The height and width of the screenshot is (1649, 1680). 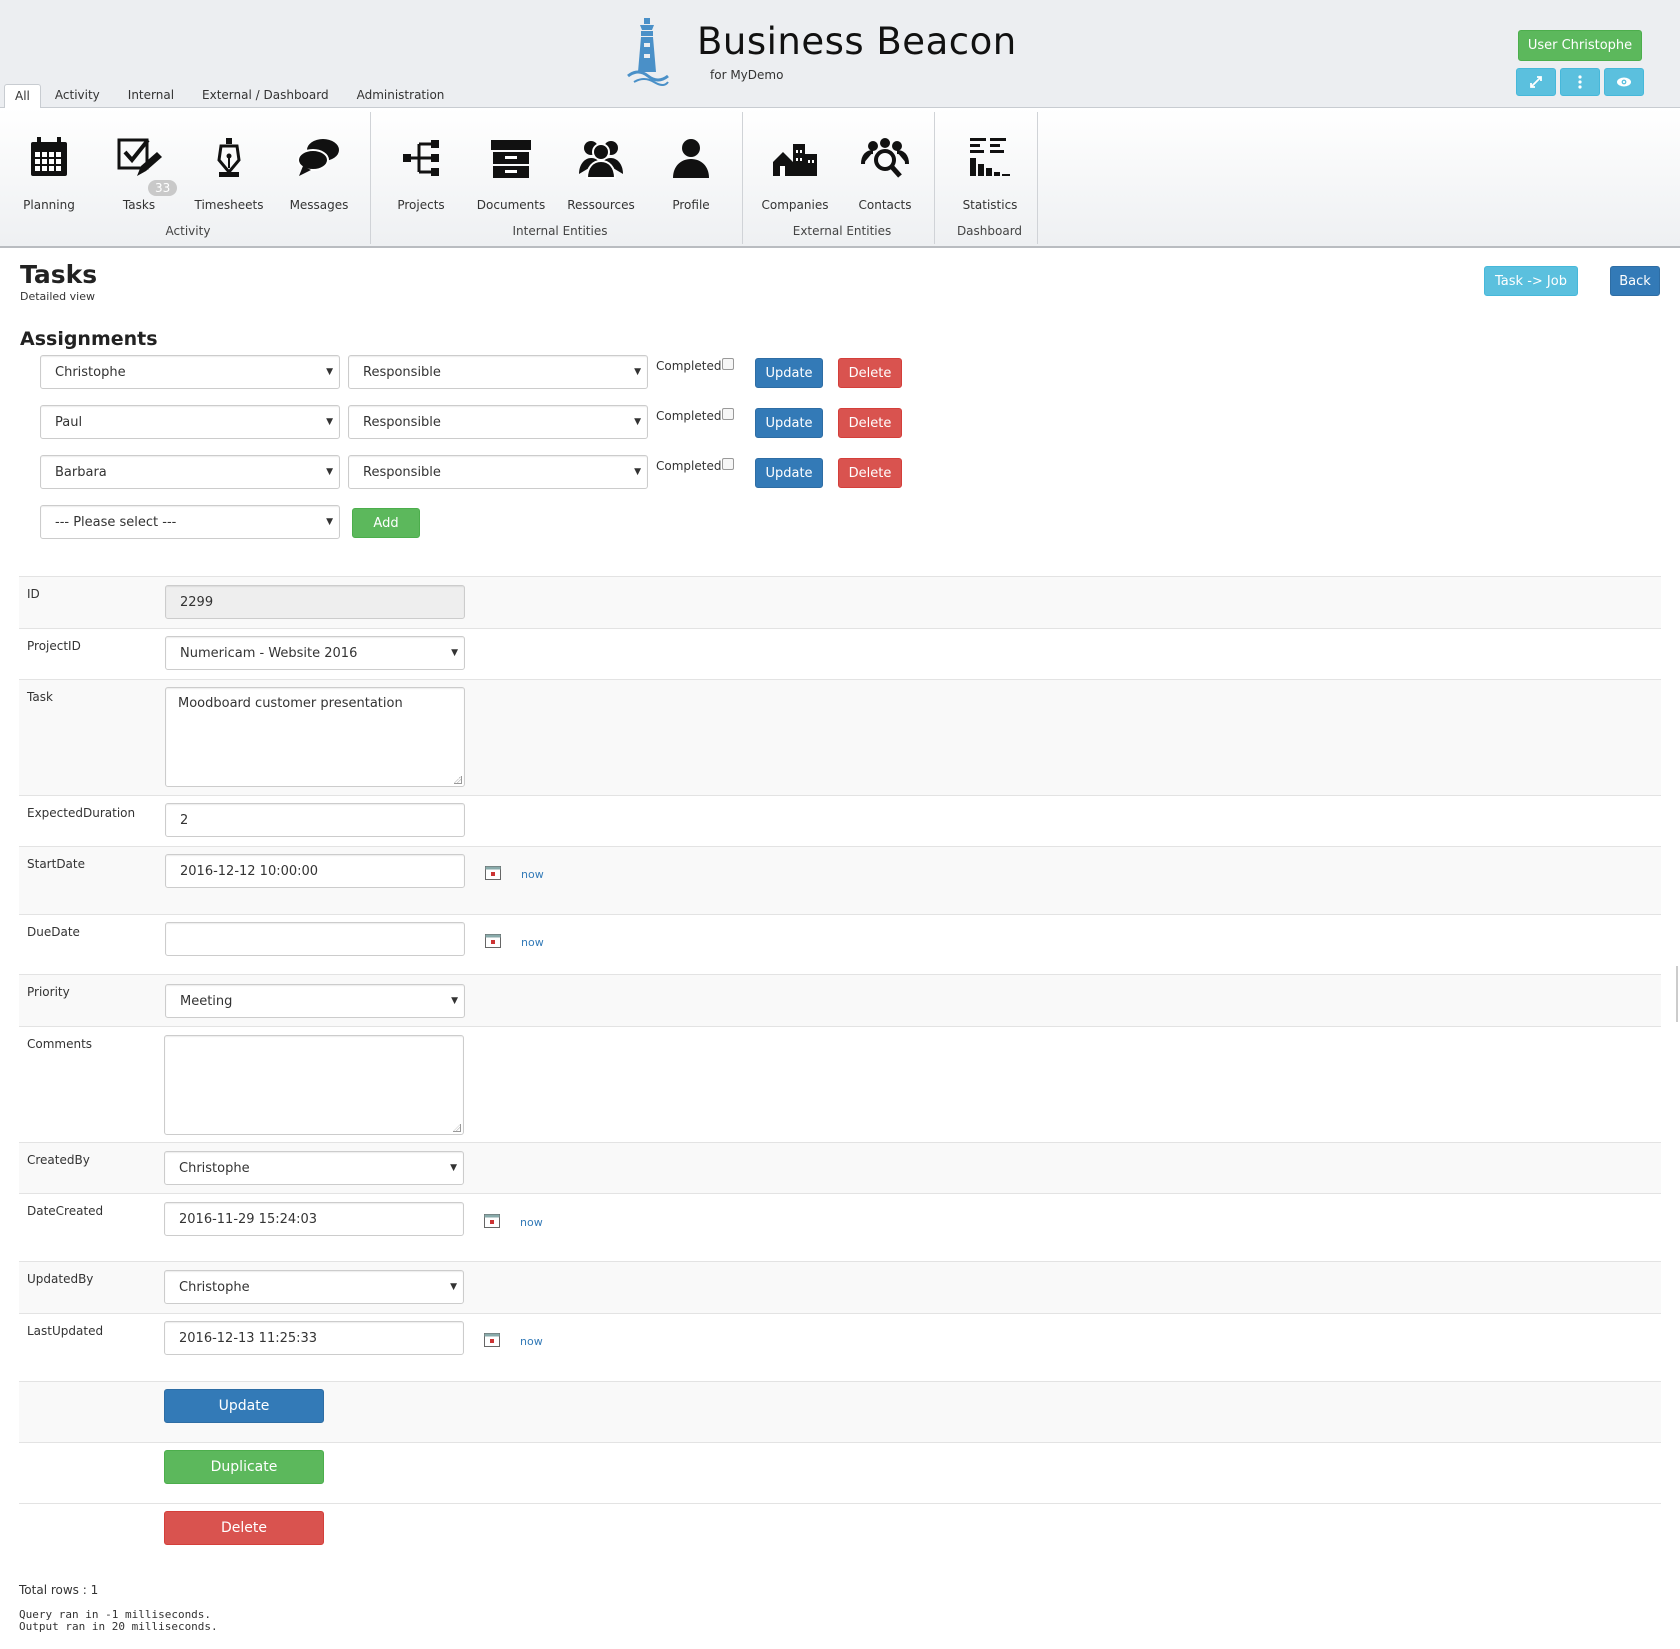 What do you see at coordinates (747, 75) in the screenshot?
I see `brand-subtitle: for MyDemo` at bounding box center [747, 75].